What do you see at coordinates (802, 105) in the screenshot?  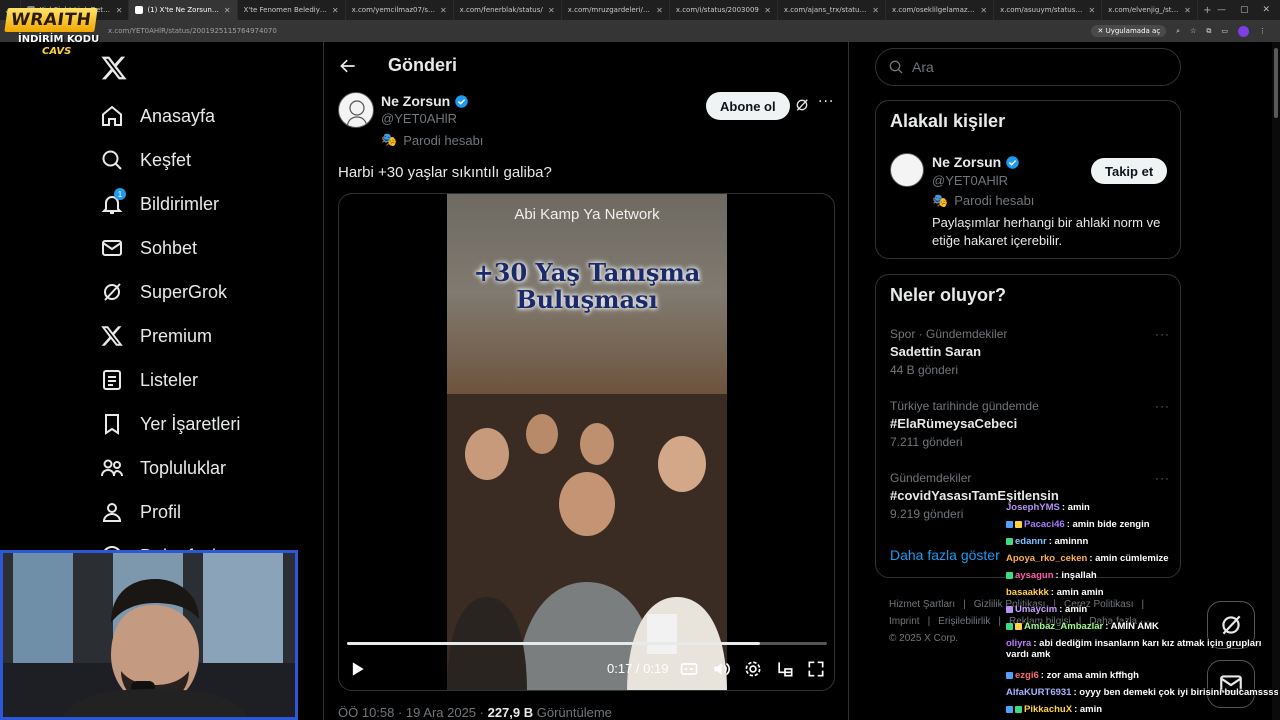 I see `grok-icon` at bounding box center [802, 105].